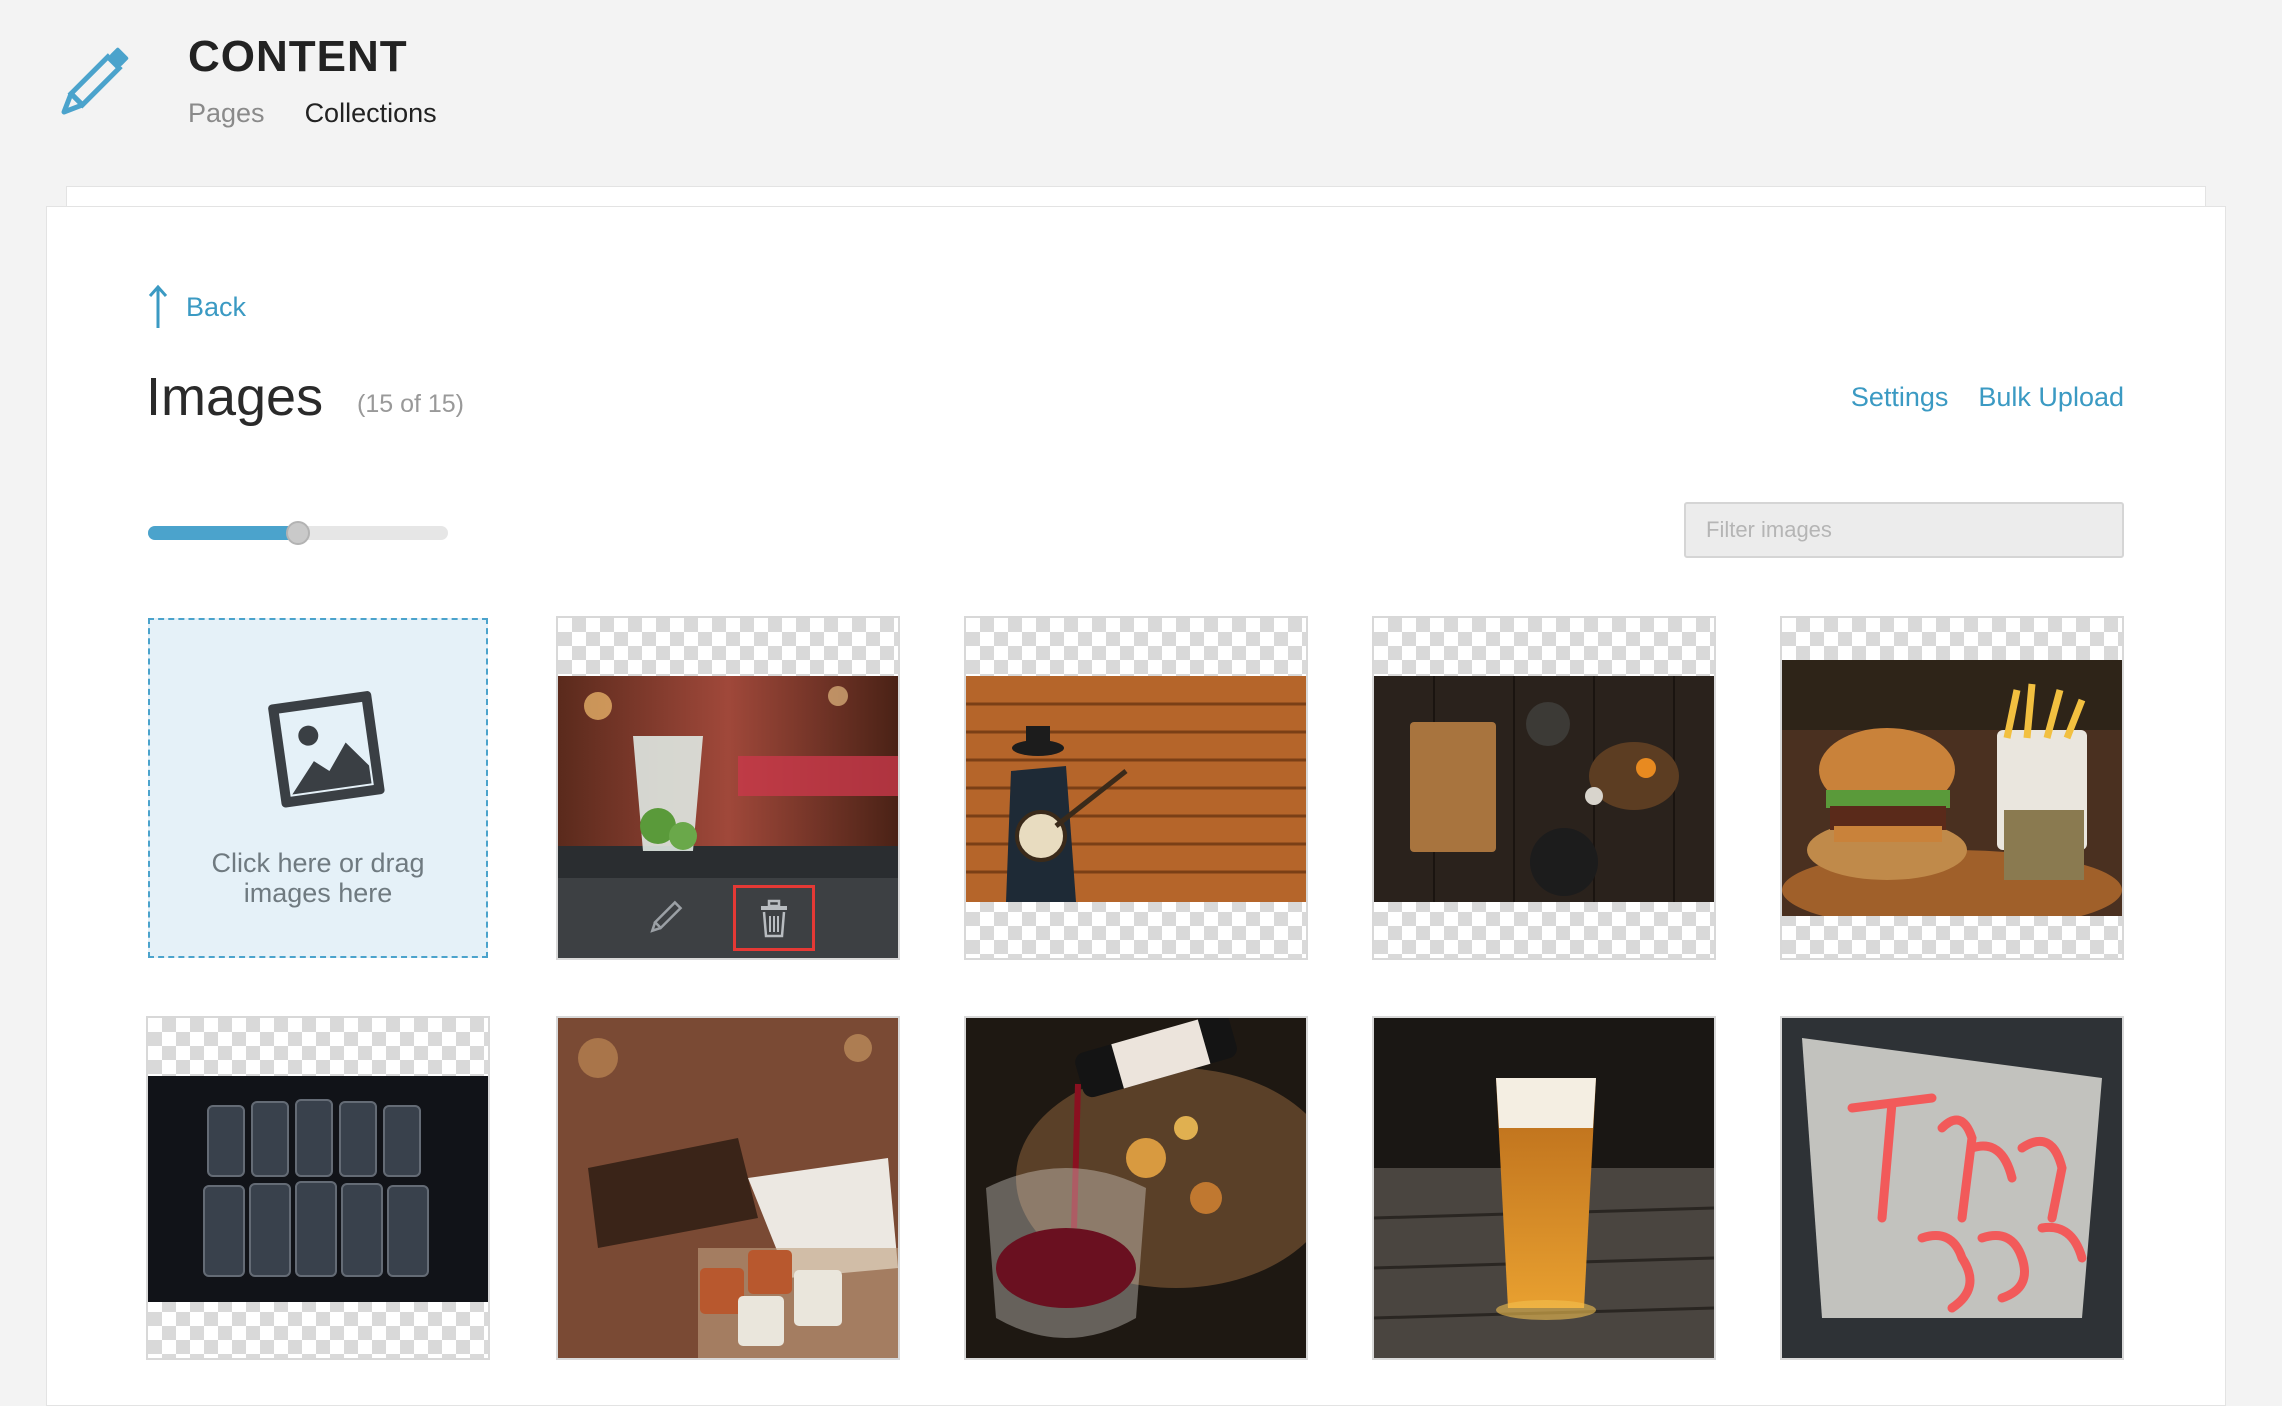 Image resolution: width=2282 pixels, height=1406 pixels. I want to click on thumbnail-size-slider, so click(298, 533).